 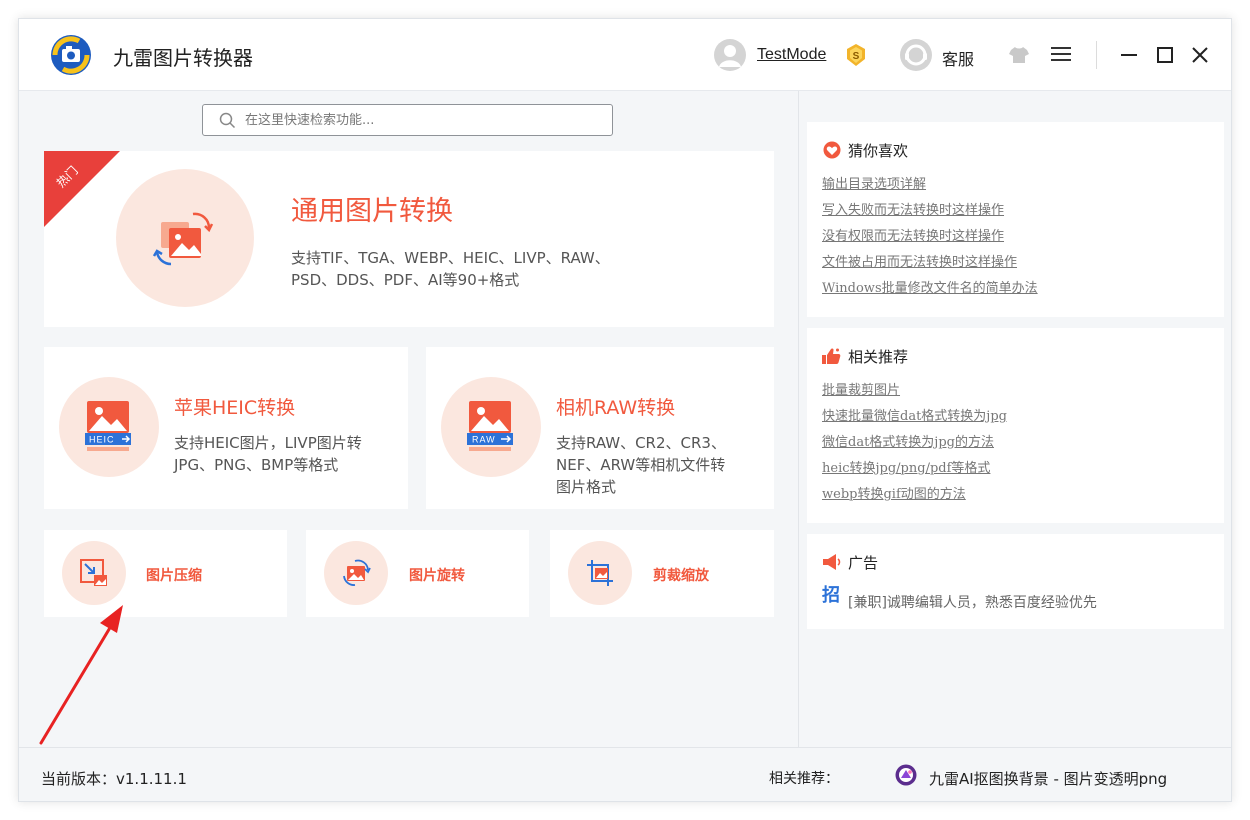 I want to click on vip-badge-text: S, so click(x=856, y=56).